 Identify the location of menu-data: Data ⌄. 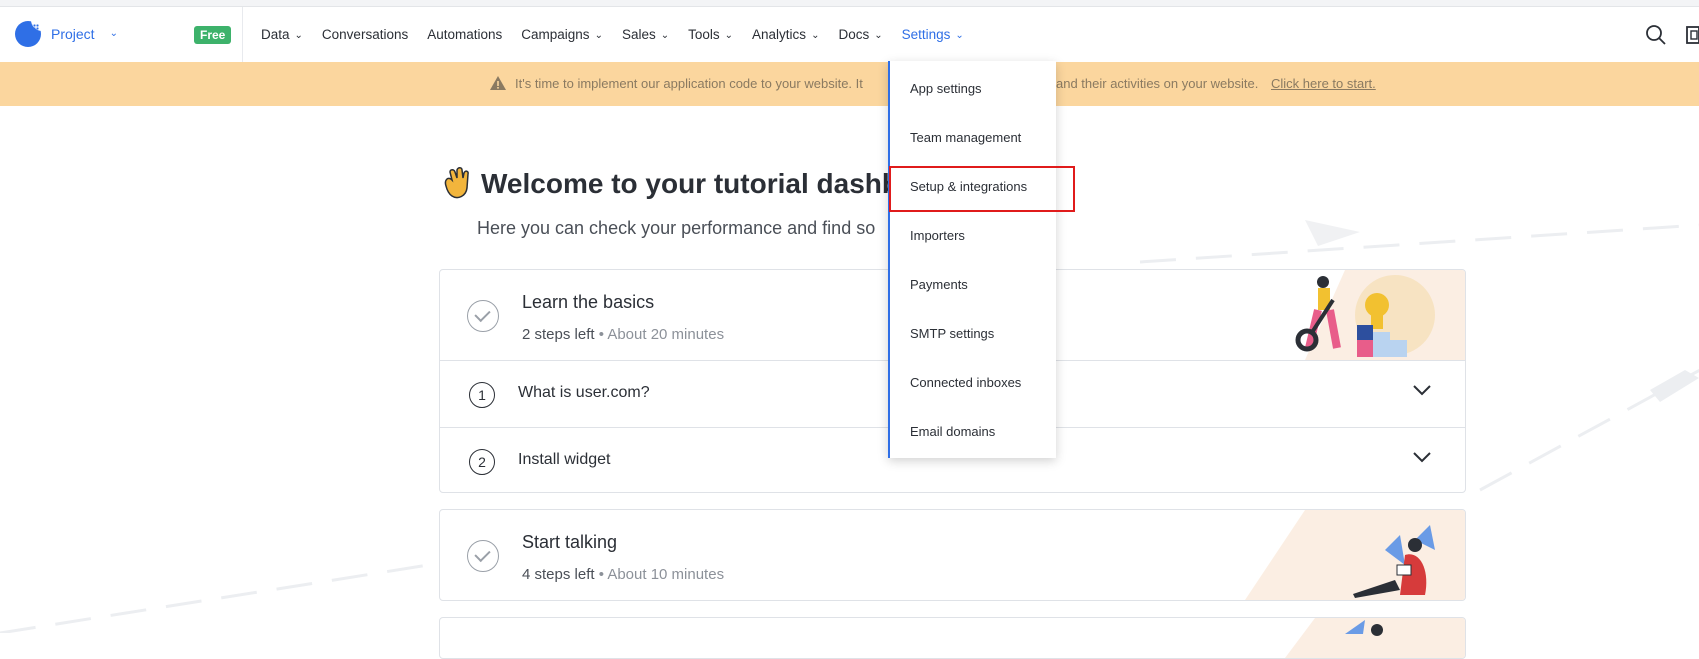
(282, 34).